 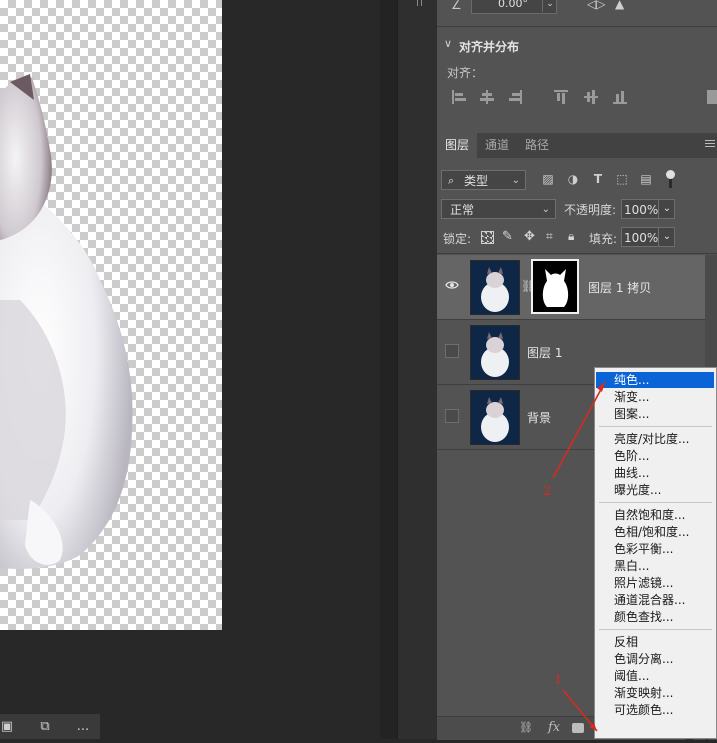 What do you see at coordinates (558, 680) in the screenshot?
I see `annotation-step-1: 1` at bounding box center [558, 680].